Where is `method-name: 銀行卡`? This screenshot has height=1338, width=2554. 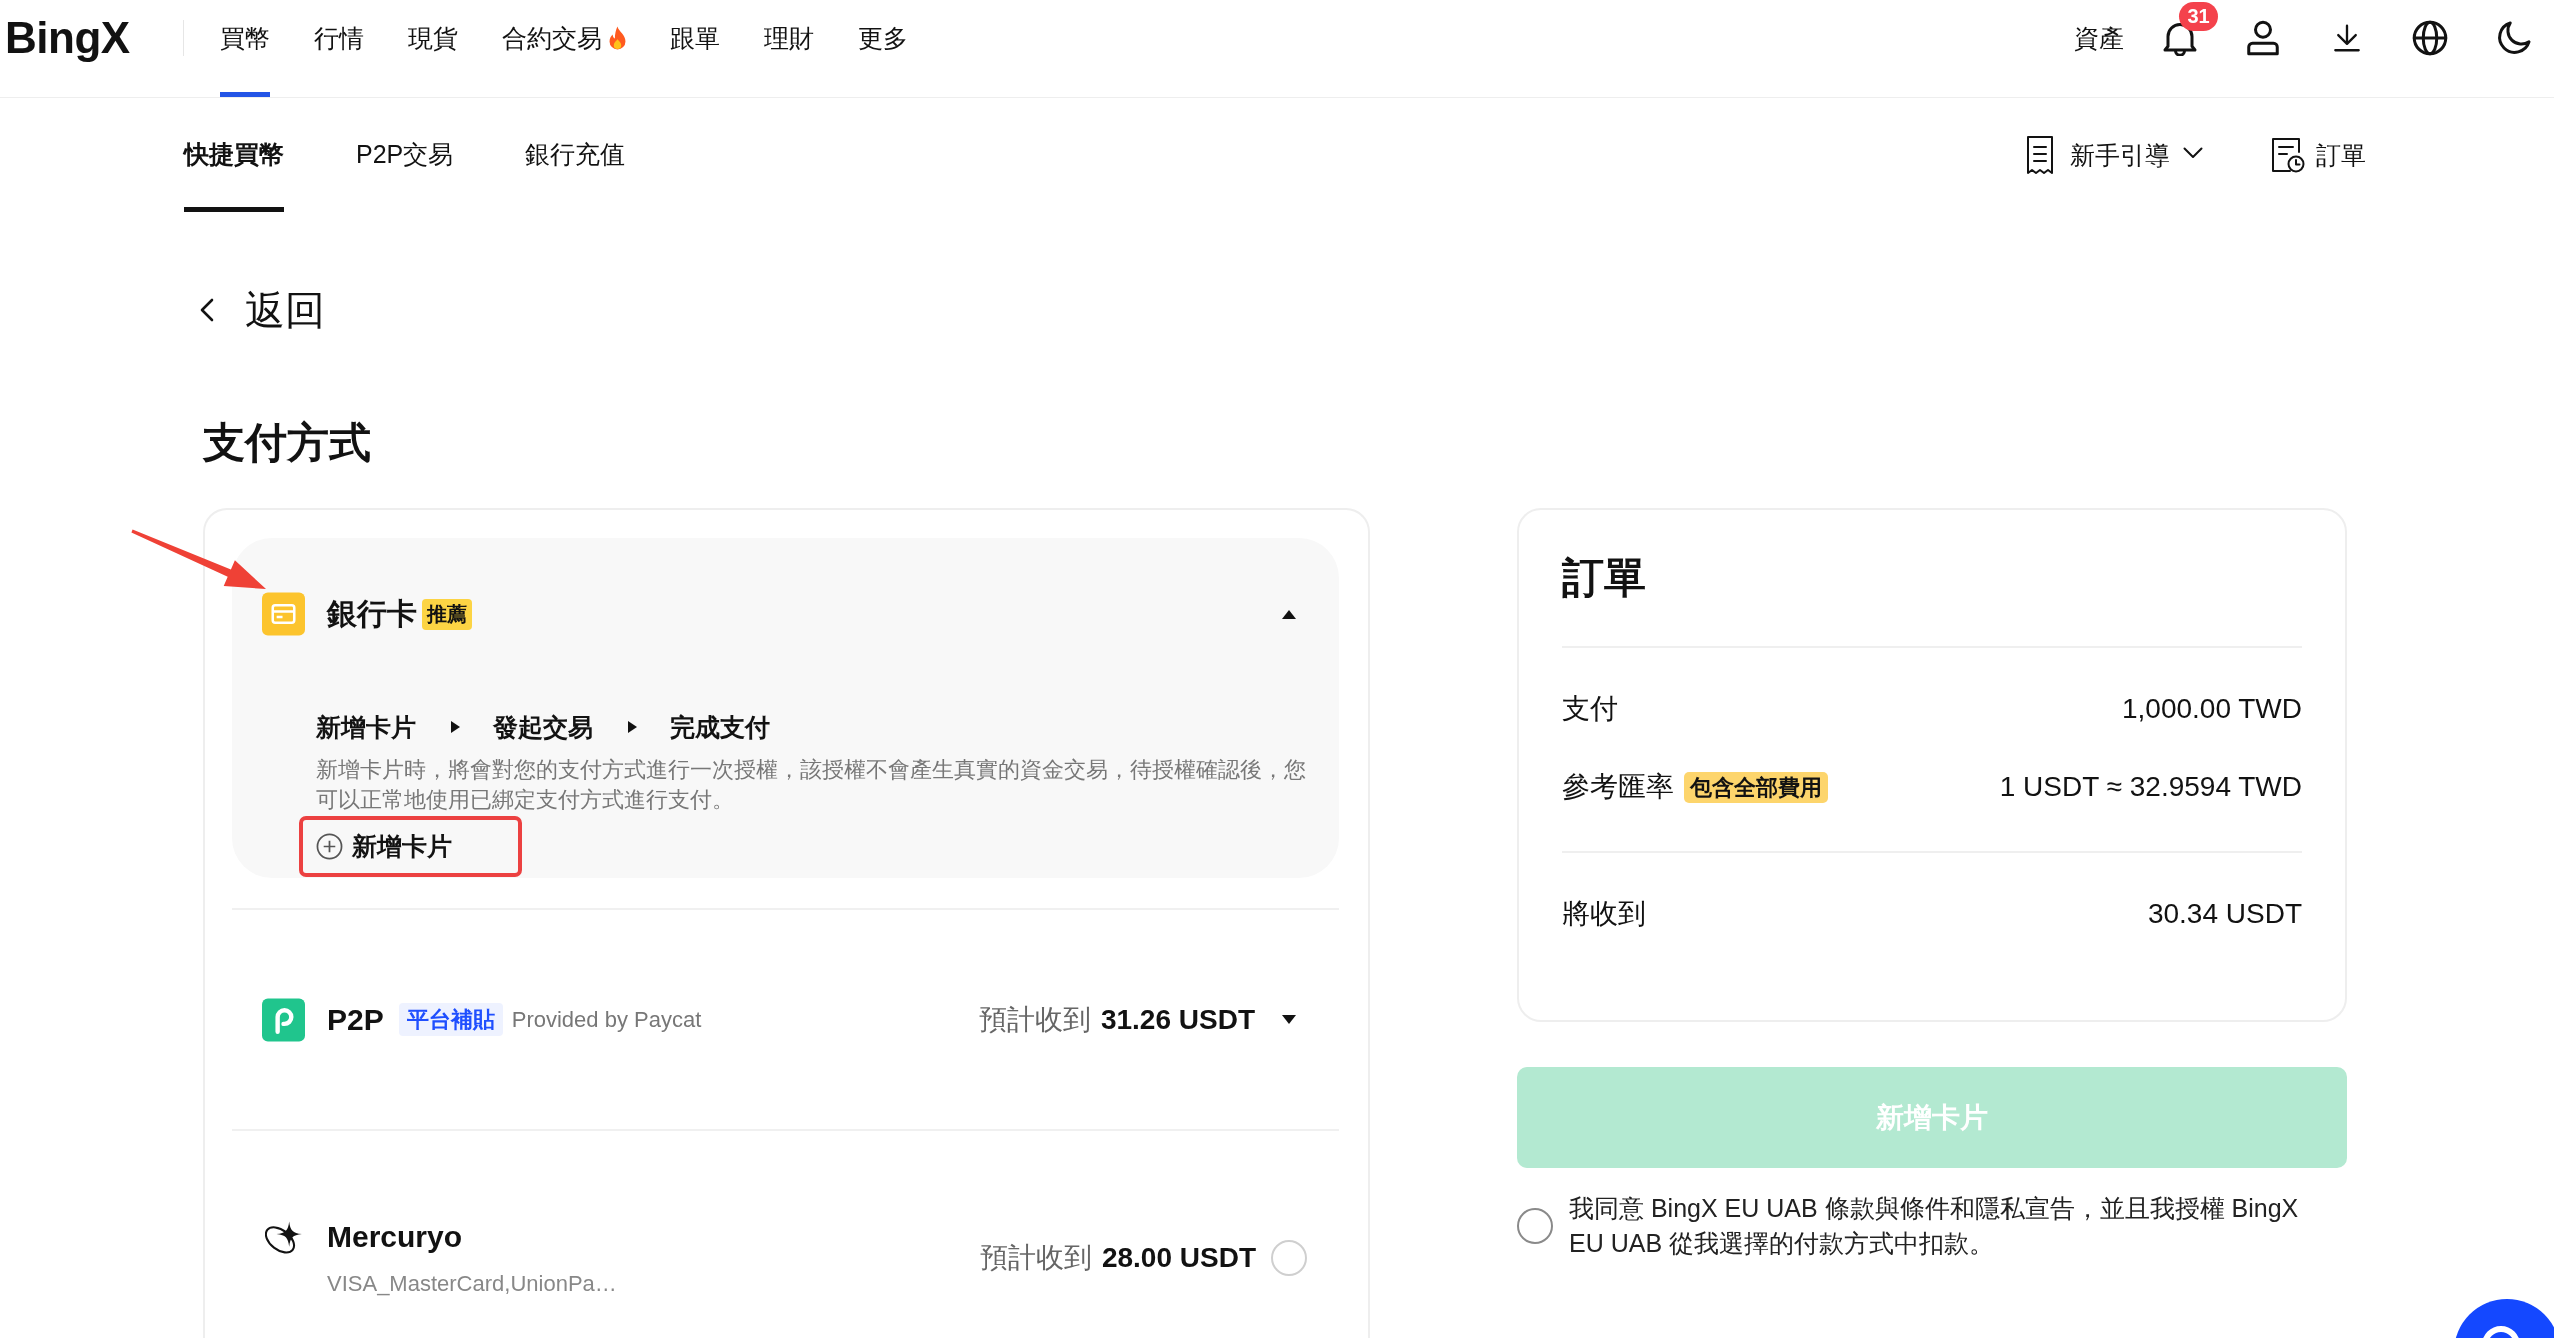 method-name: 銀行卡 is located at coordinates (372, 614).